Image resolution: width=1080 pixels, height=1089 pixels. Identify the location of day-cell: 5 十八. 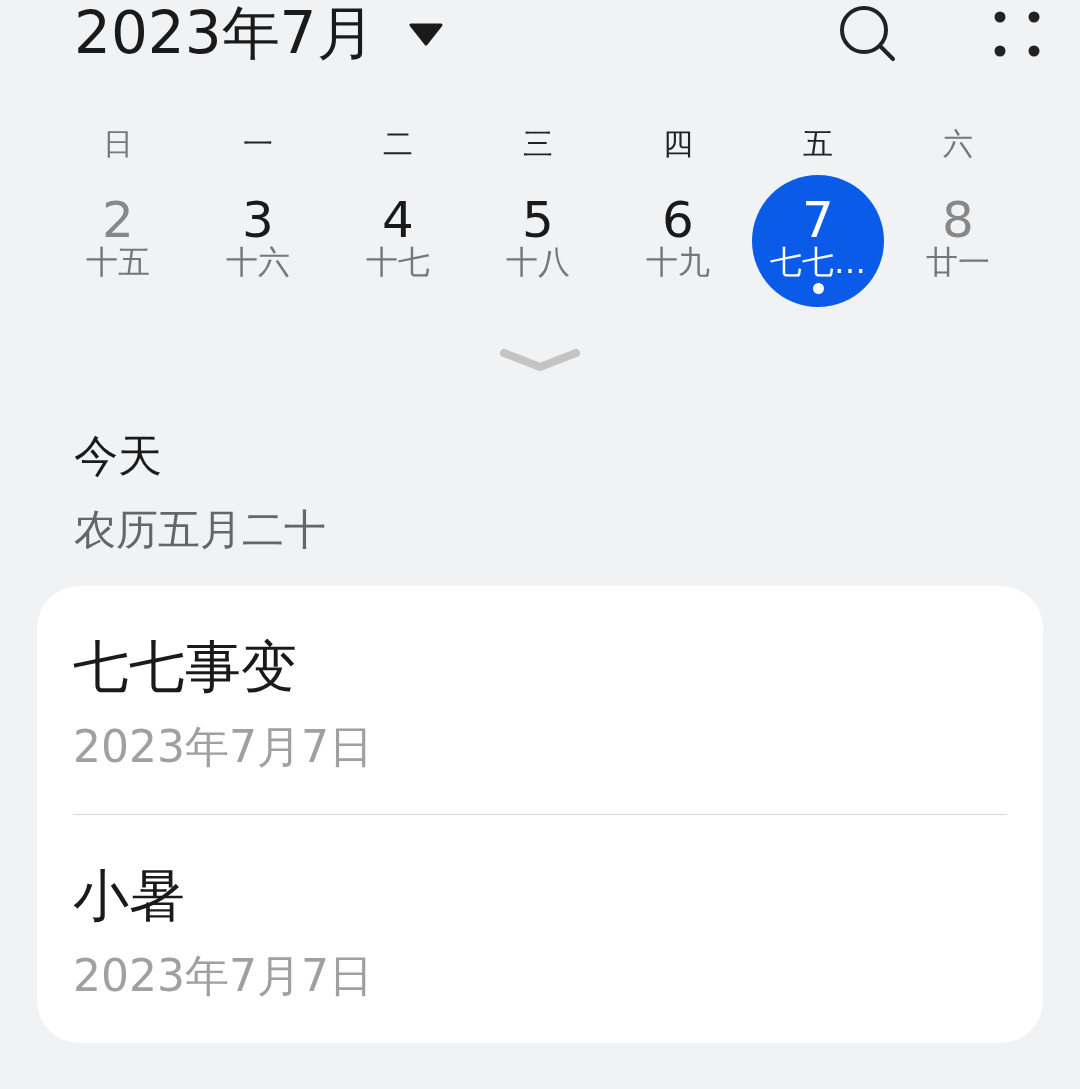
(538, 241).